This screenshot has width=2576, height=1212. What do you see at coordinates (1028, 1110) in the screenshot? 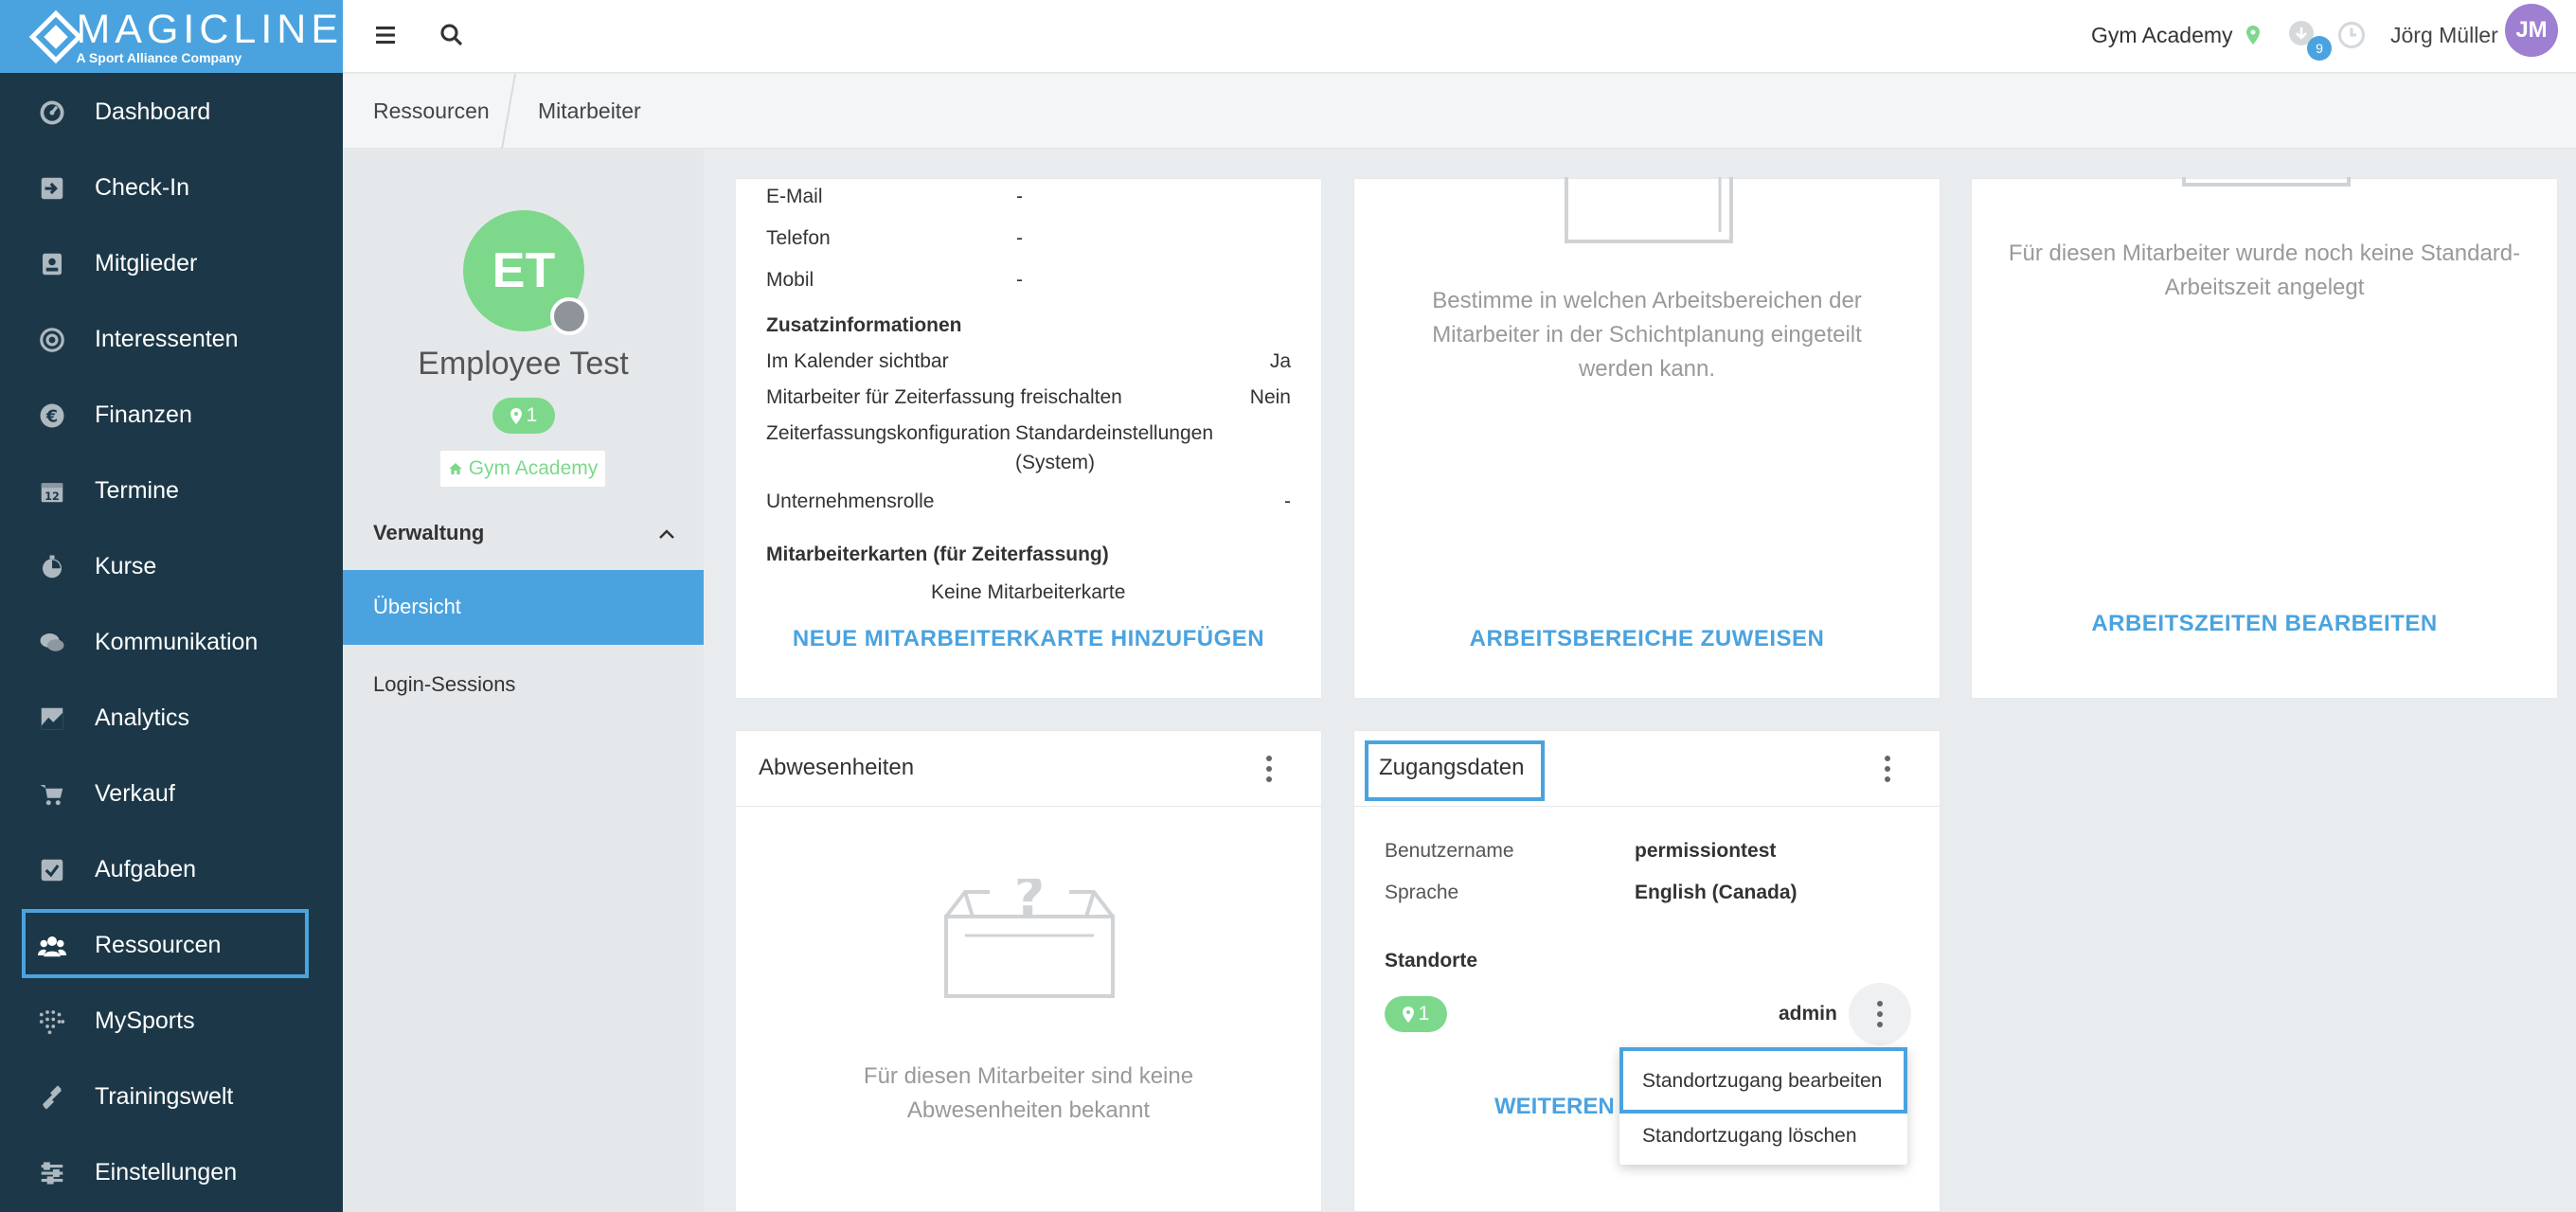
I see `absences-empty-text-2: Abwesenheiten bekannt` at bounding box center [1028, 1110].